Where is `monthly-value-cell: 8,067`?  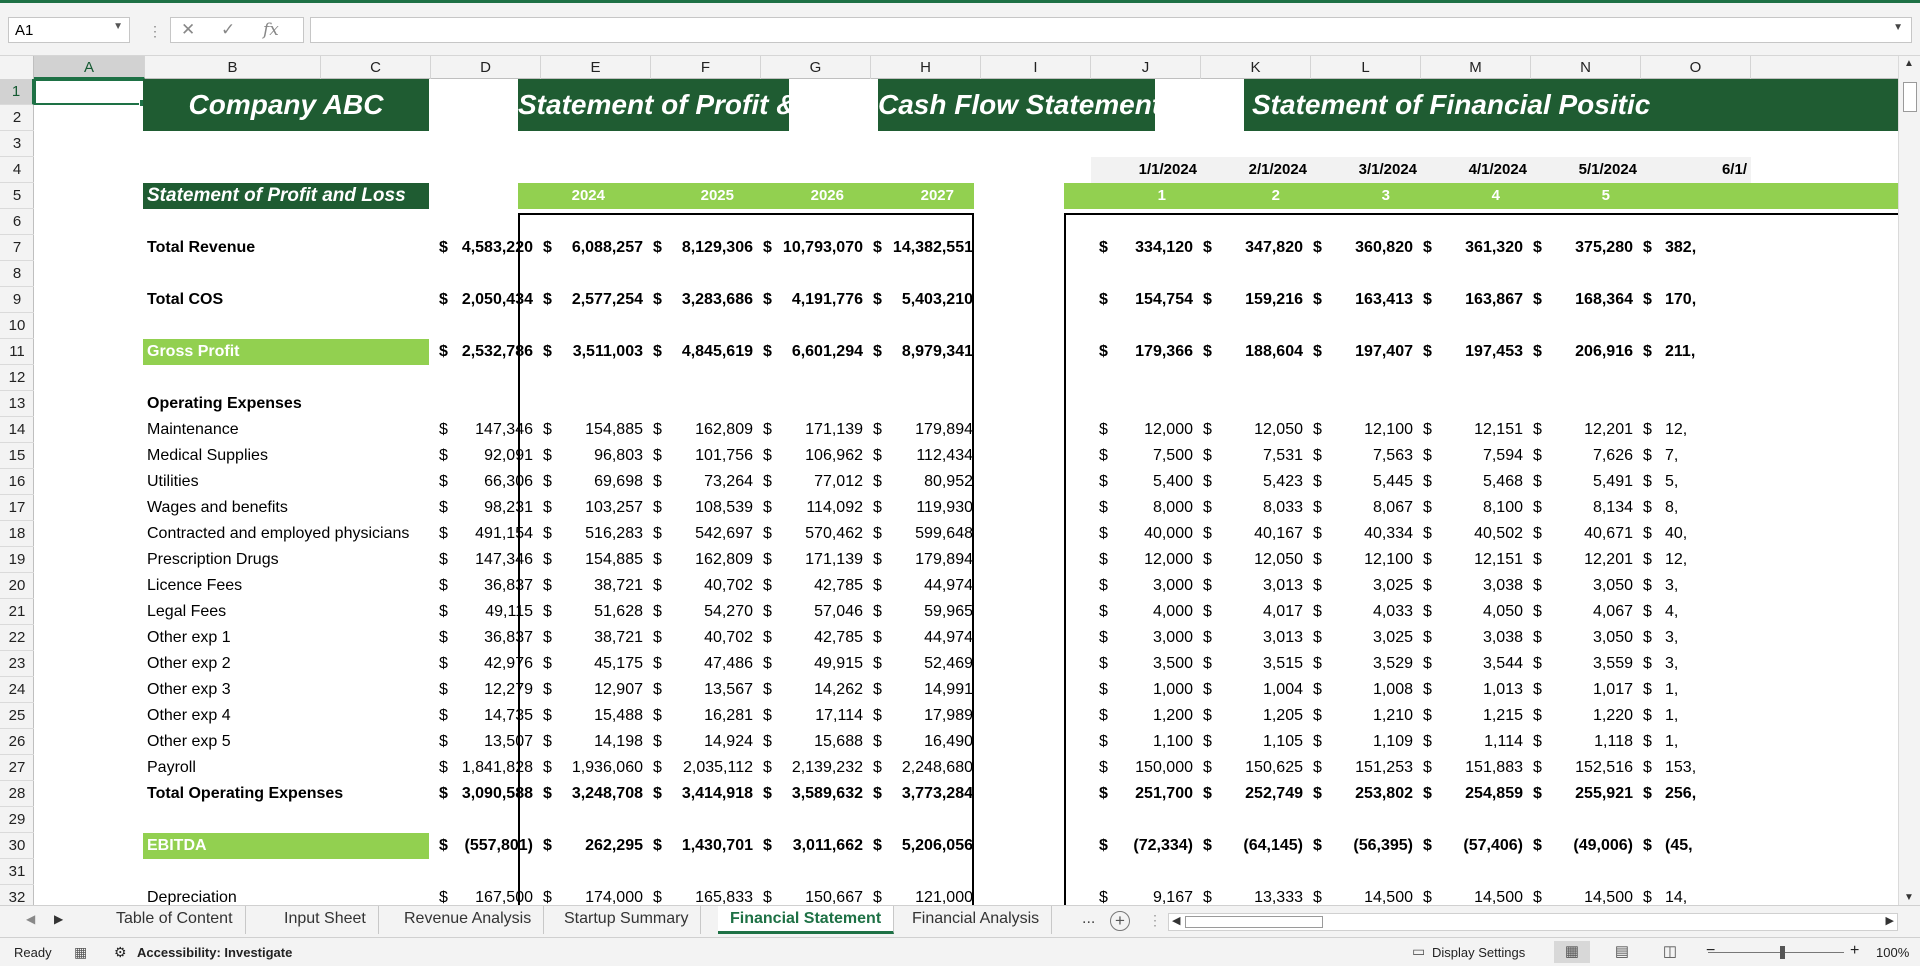 monthly-value-cell: 8,067 is located at coordinates (1362, 508).